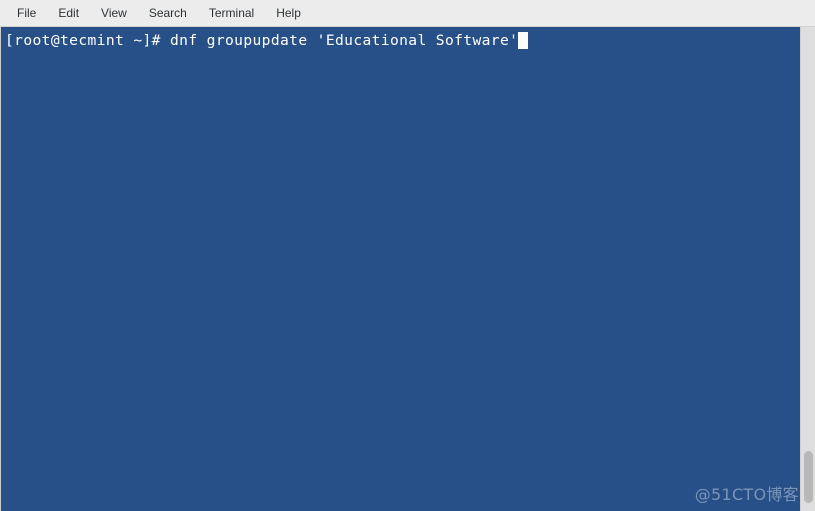 The image size is (815, 511). What do you see at coordinates (26, 13) in the screenshot?
I see `menu-item-file: File` at bounding box center [26, 13].